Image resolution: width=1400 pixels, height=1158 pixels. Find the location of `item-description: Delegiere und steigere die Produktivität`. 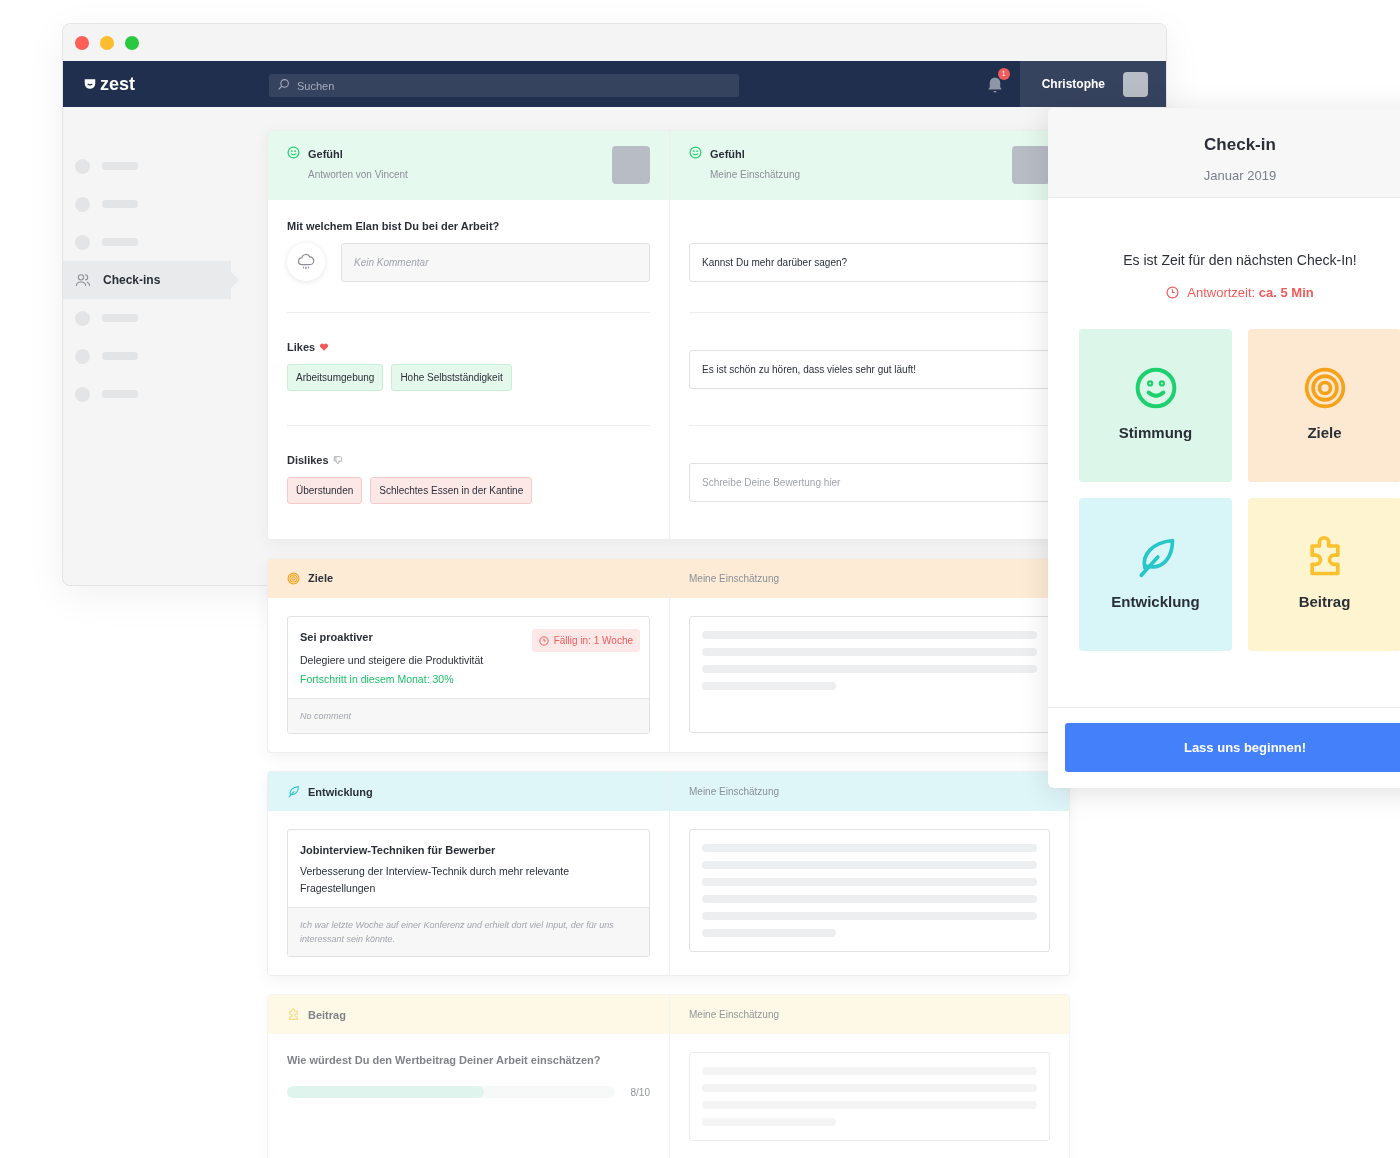

item-description: Delegiere und steigere die Produktivität is located at coordinates (392, 660).